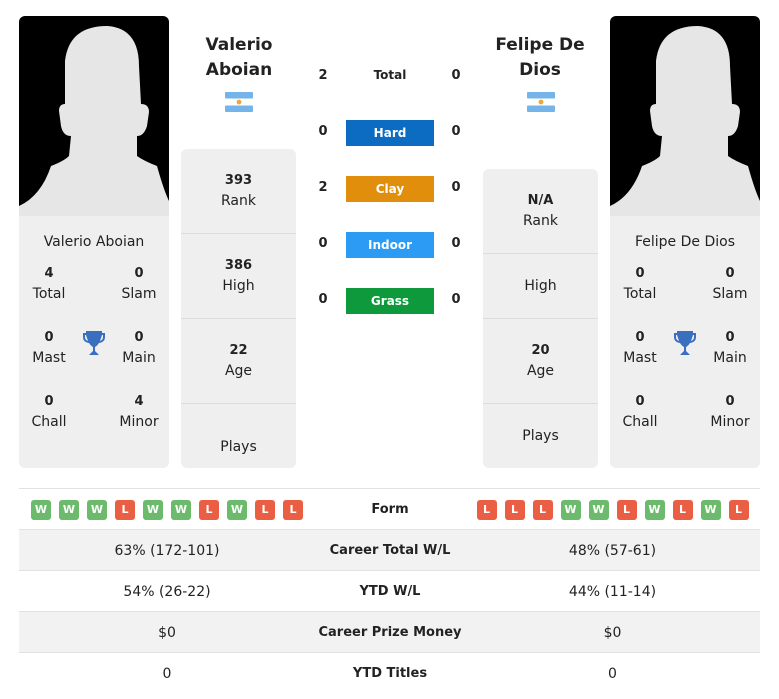 The width and height of the screenshot is (779, 699). I want to click on player1-name-line2: Aboian, so click(239, 70).